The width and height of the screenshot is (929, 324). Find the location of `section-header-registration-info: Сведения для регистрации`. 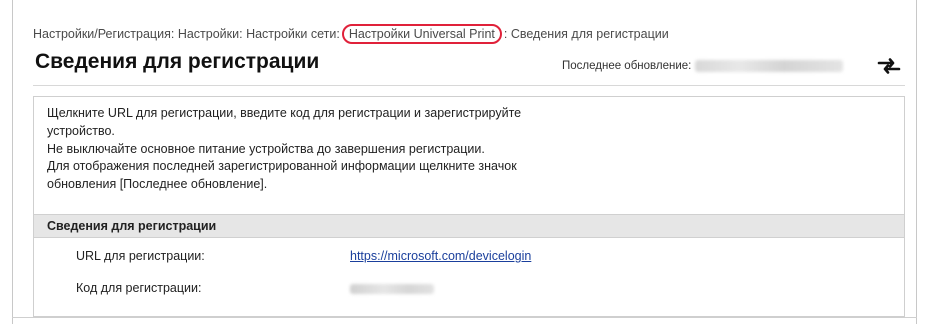

section-header-registration-info: Сведения для регистрации is located at coordinates (469, 226).